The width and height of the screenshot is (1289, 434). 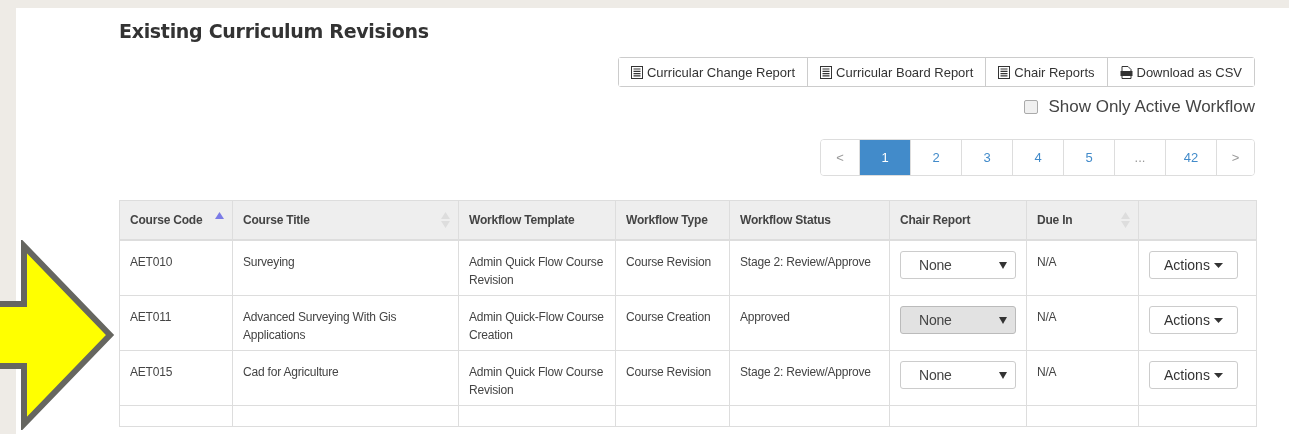 I want to click on table-cell: Advanced Surveying With Gis Applications, so click(x=345, y=323).